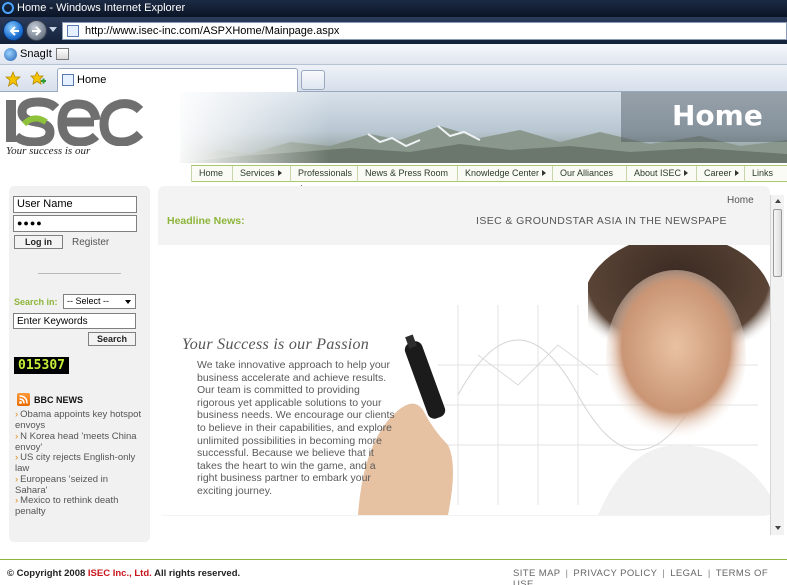 This screenshot has height=585, width=787. Describe the element at coordinates (615, 573) in the screenshot. I see `footer-link-privacy: PRIVACY POLICY` at that location.